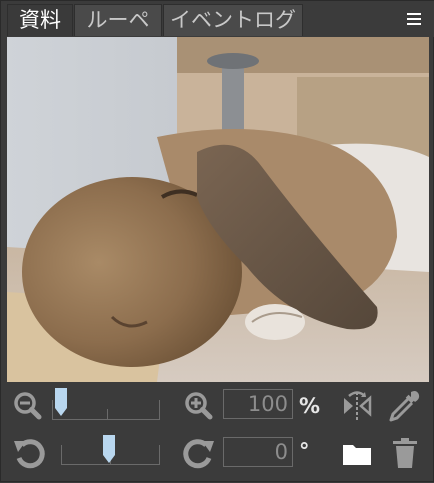 The height and width of the screenshot is (483, 434). Describe the element at coordinates (357, 454) in the screenshot. I see `folder-icon` at that location.